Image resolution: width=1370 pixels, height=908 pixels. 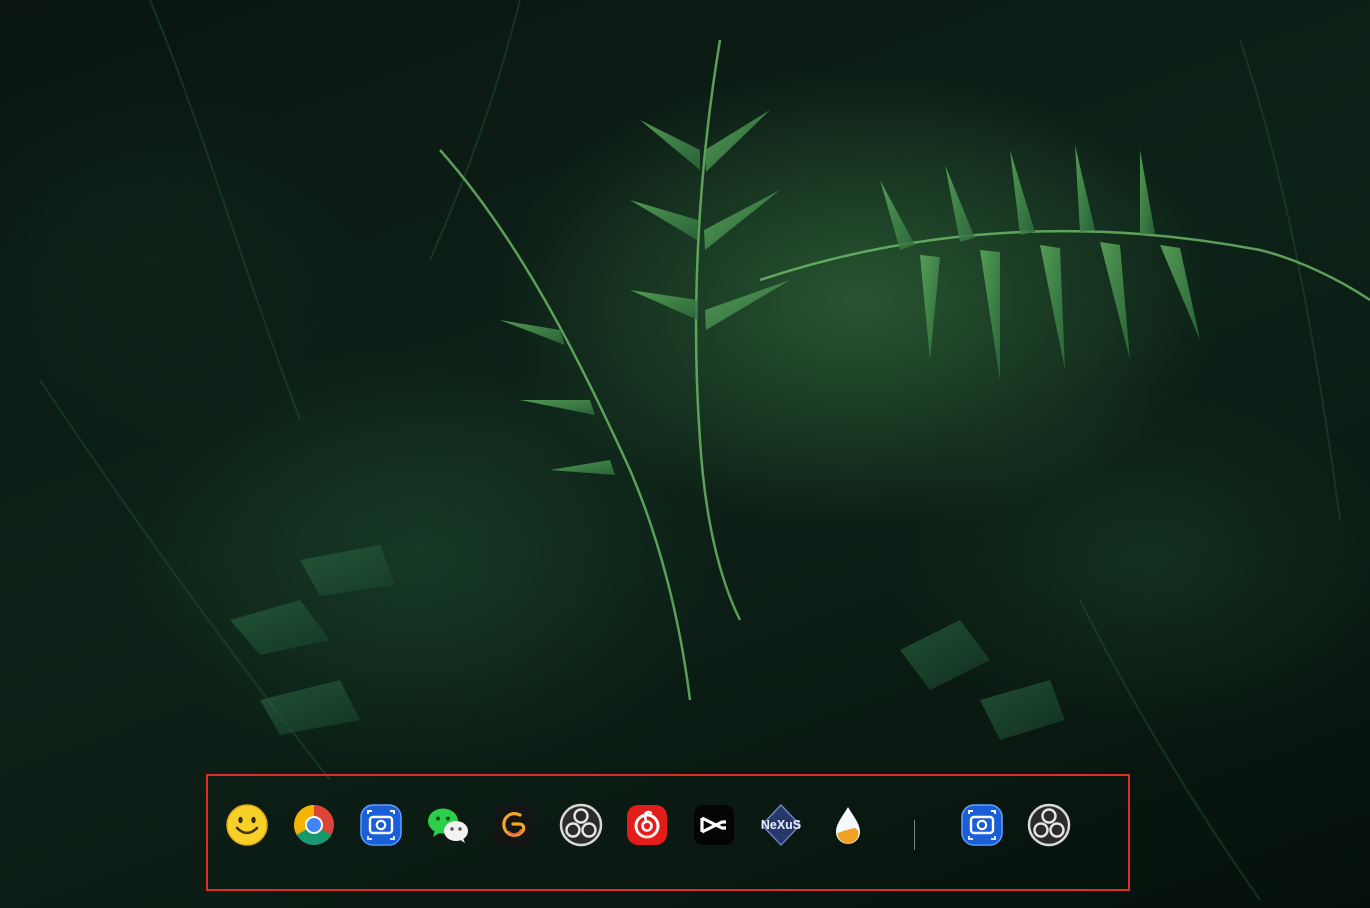 What do you see at coordinates (314, 825) in the screenshot?
I see `chrome-icon` at bounding box center [314, 825].